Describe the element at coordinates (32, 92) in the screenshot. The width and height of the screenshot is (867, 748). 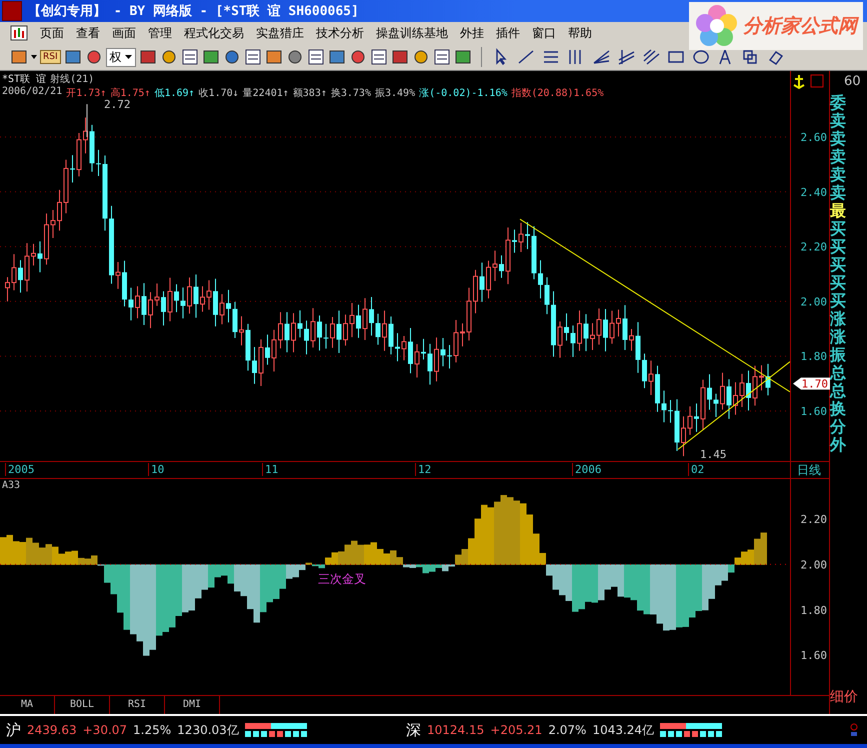
I see `quote-value: 2006/02/21` at that location.